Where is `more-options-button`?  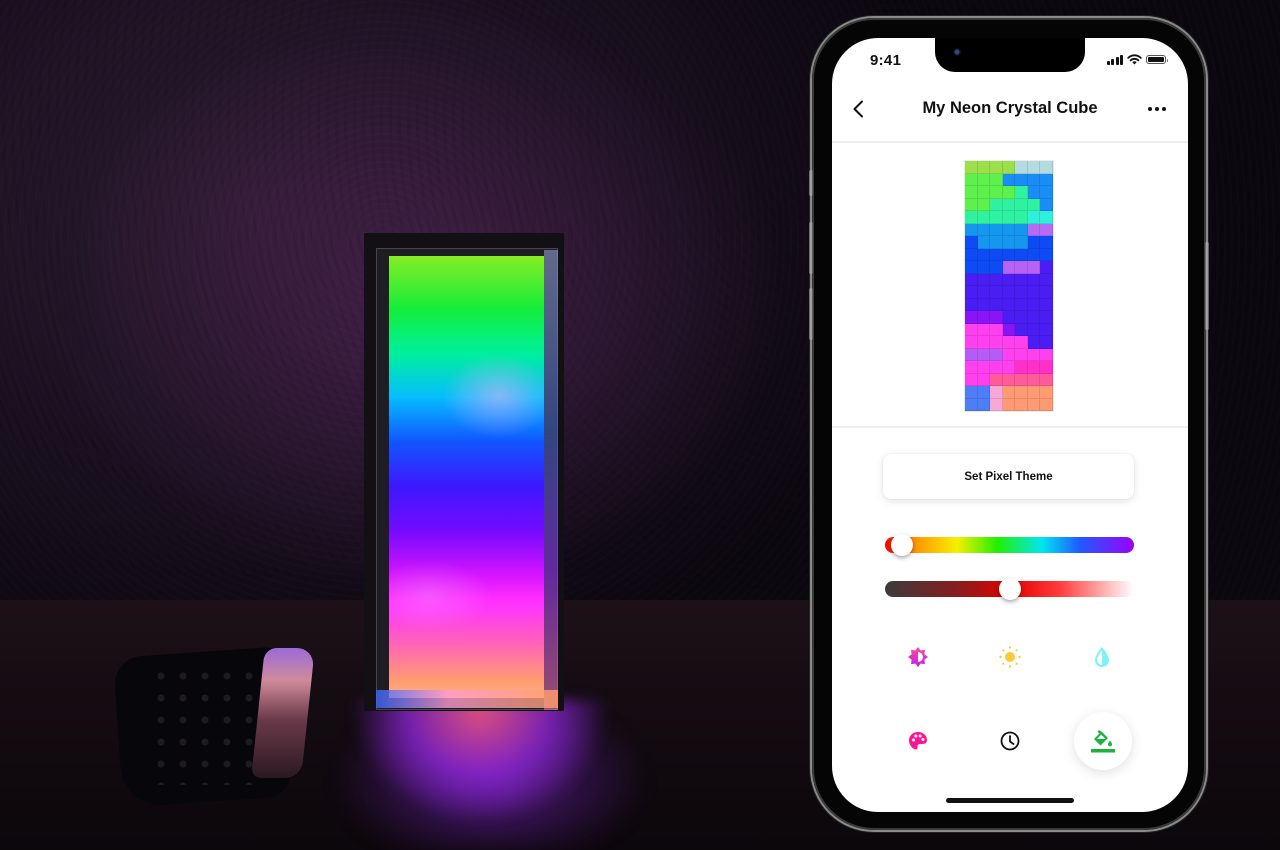 more-options-button is located at coordinates (1157, 109).